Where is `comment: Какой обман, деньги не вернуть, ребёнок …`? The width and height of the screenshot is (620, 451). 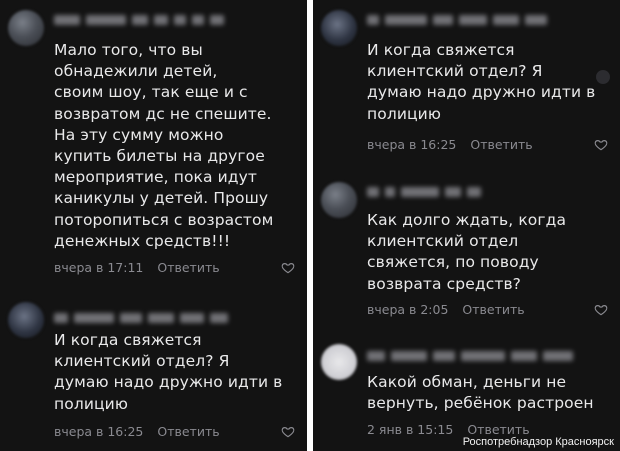
comment: Какой обман, деньги не вернуть, ребёнок … is located at coordinates (466, 393).